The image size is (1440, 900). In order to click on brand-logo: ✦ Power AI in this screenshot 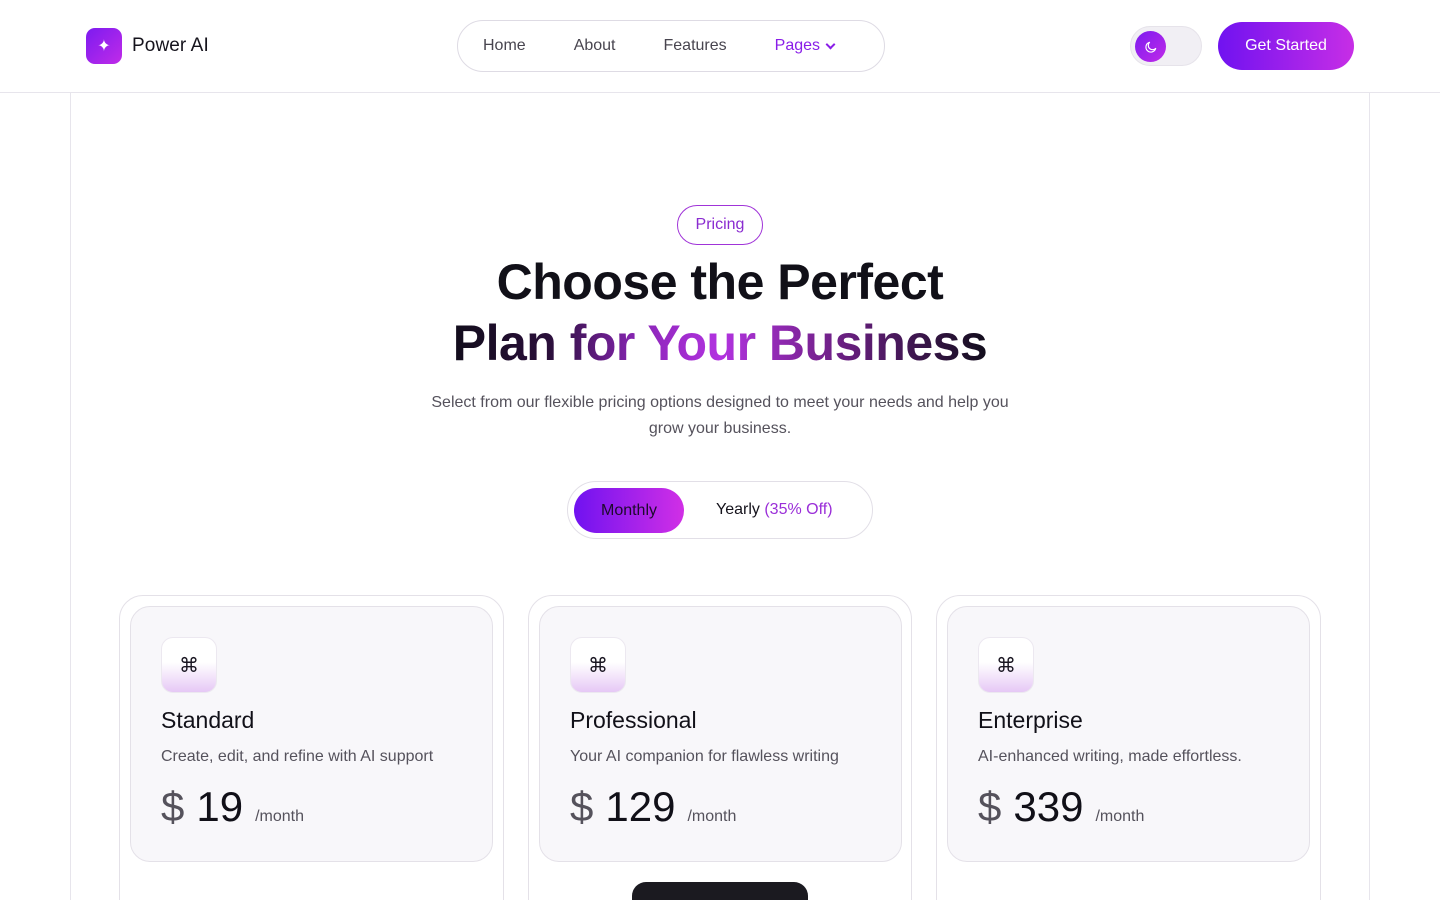, I will do `click(147, 46)`.